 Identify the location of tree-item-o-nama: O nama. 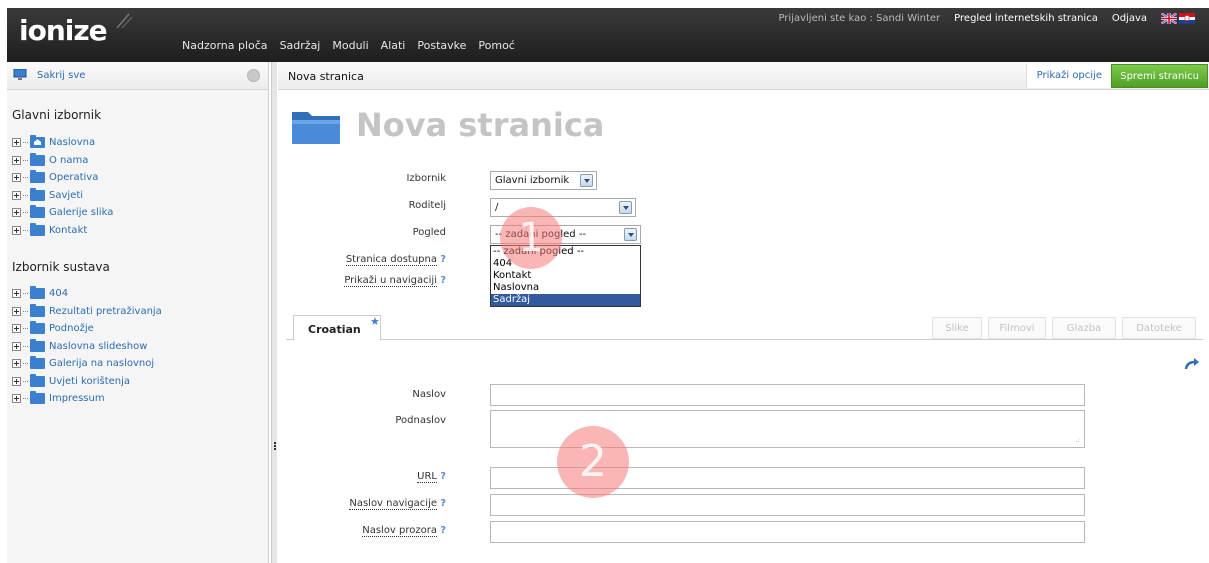
(62, 161).